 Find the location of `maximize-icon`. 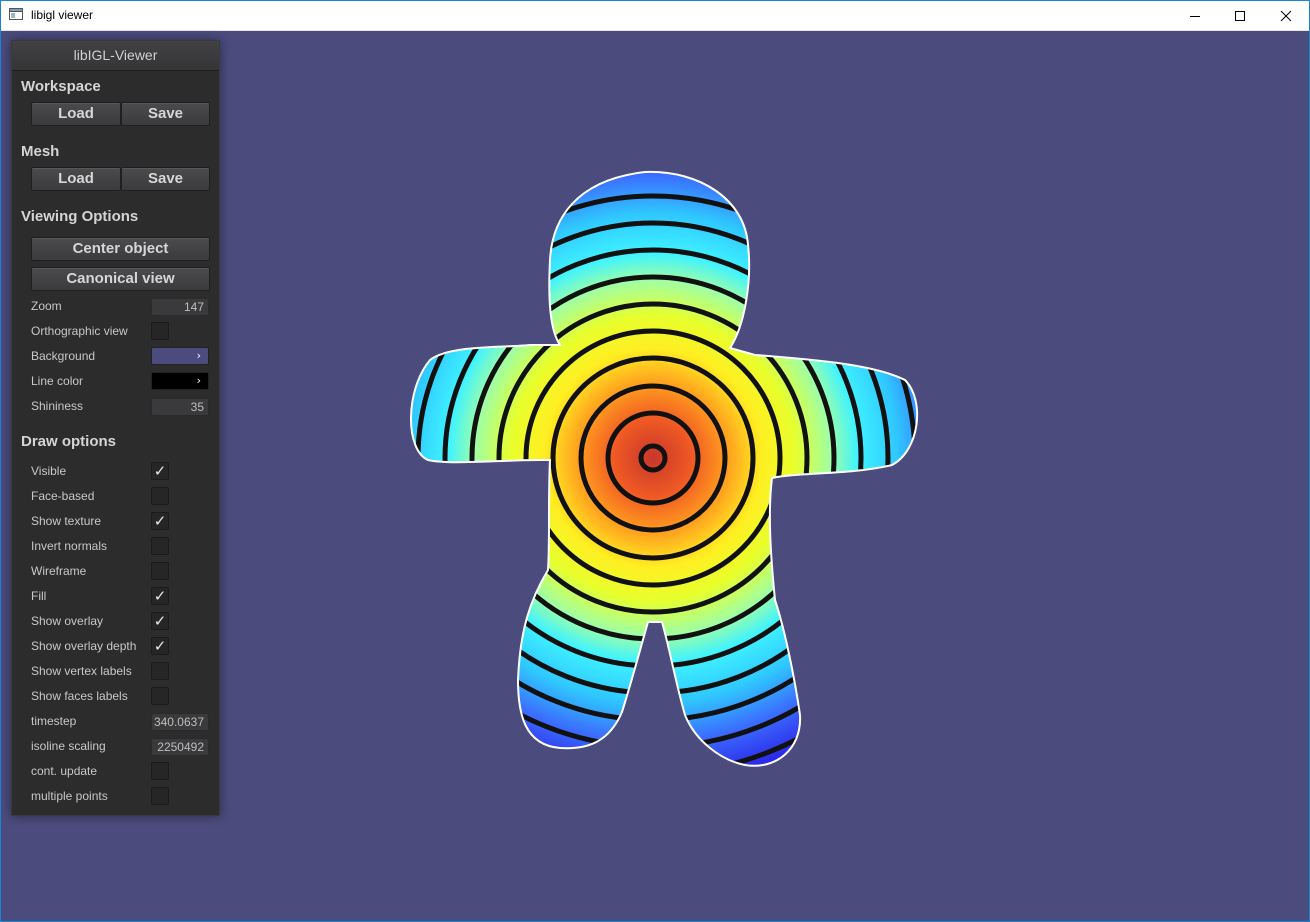

maximize-icon is located at coordinates (1240, 15).